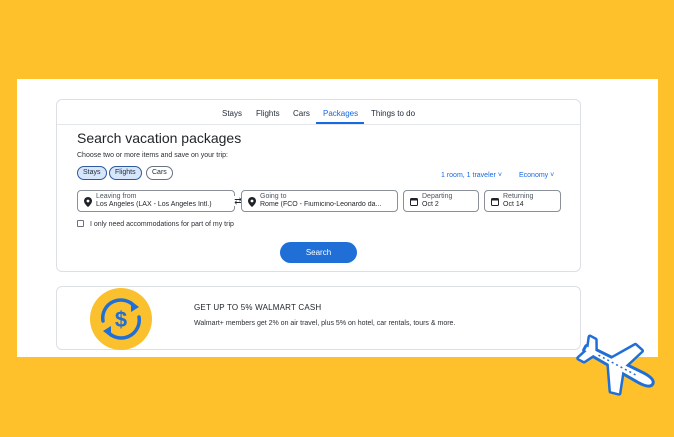 This screenshot has width=674, height=437. Describe the element at coordinates (340, 123) in the screenshot. I see `active-tab-indicator` at that location.